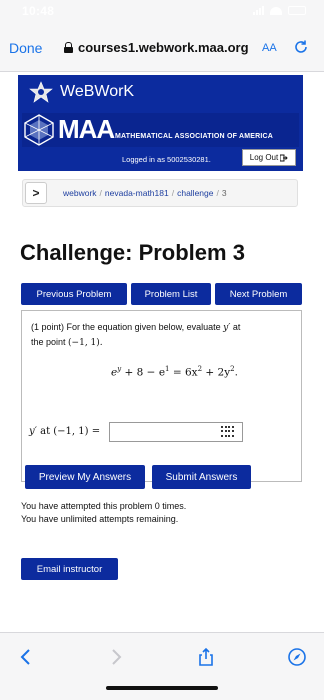  Describe the element at coordinates (39, 130) in the screenshot. I see `maa-logo-icon` at that location.